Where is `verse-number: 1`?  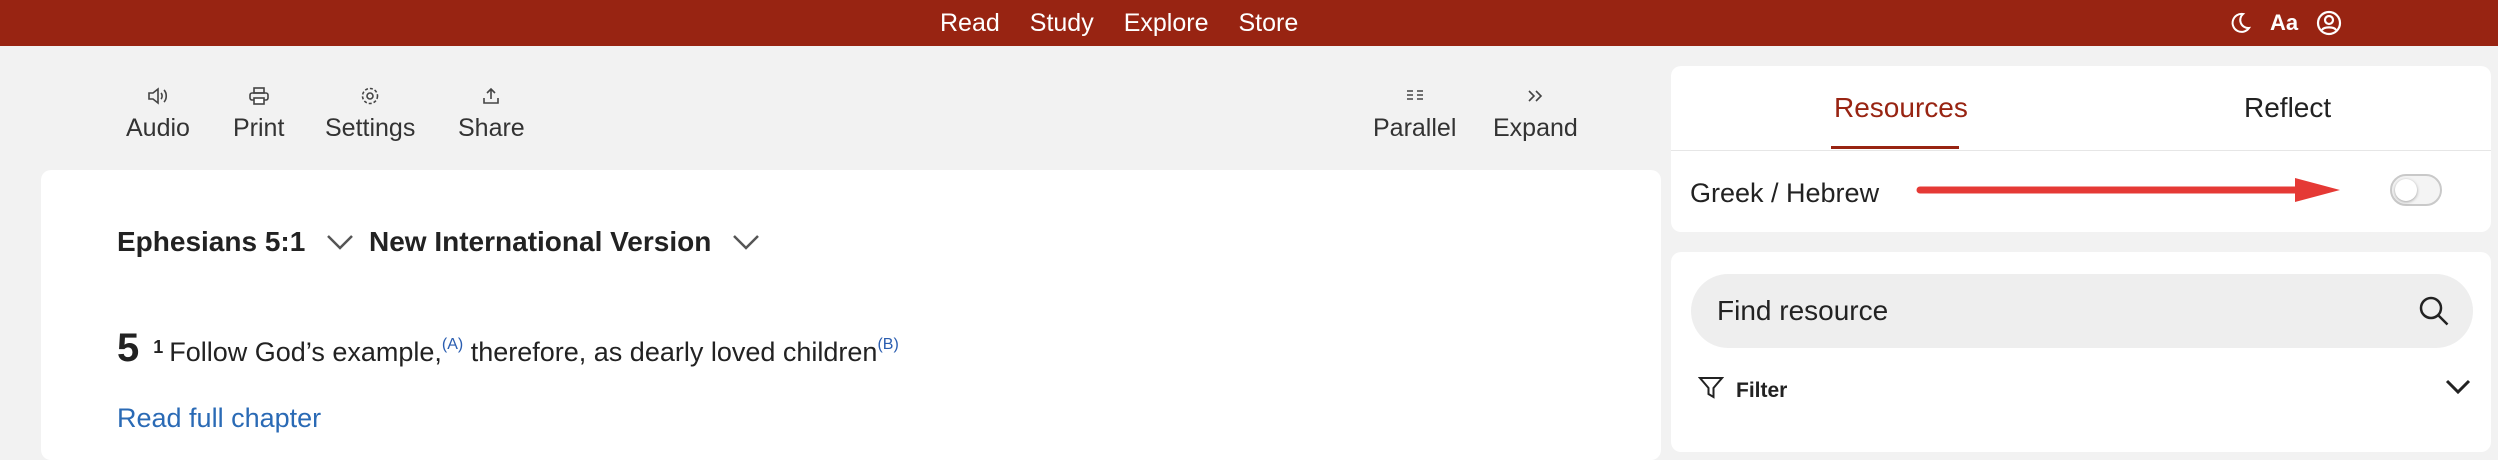
verse-number: 1 is located at coordinates (158, 347).